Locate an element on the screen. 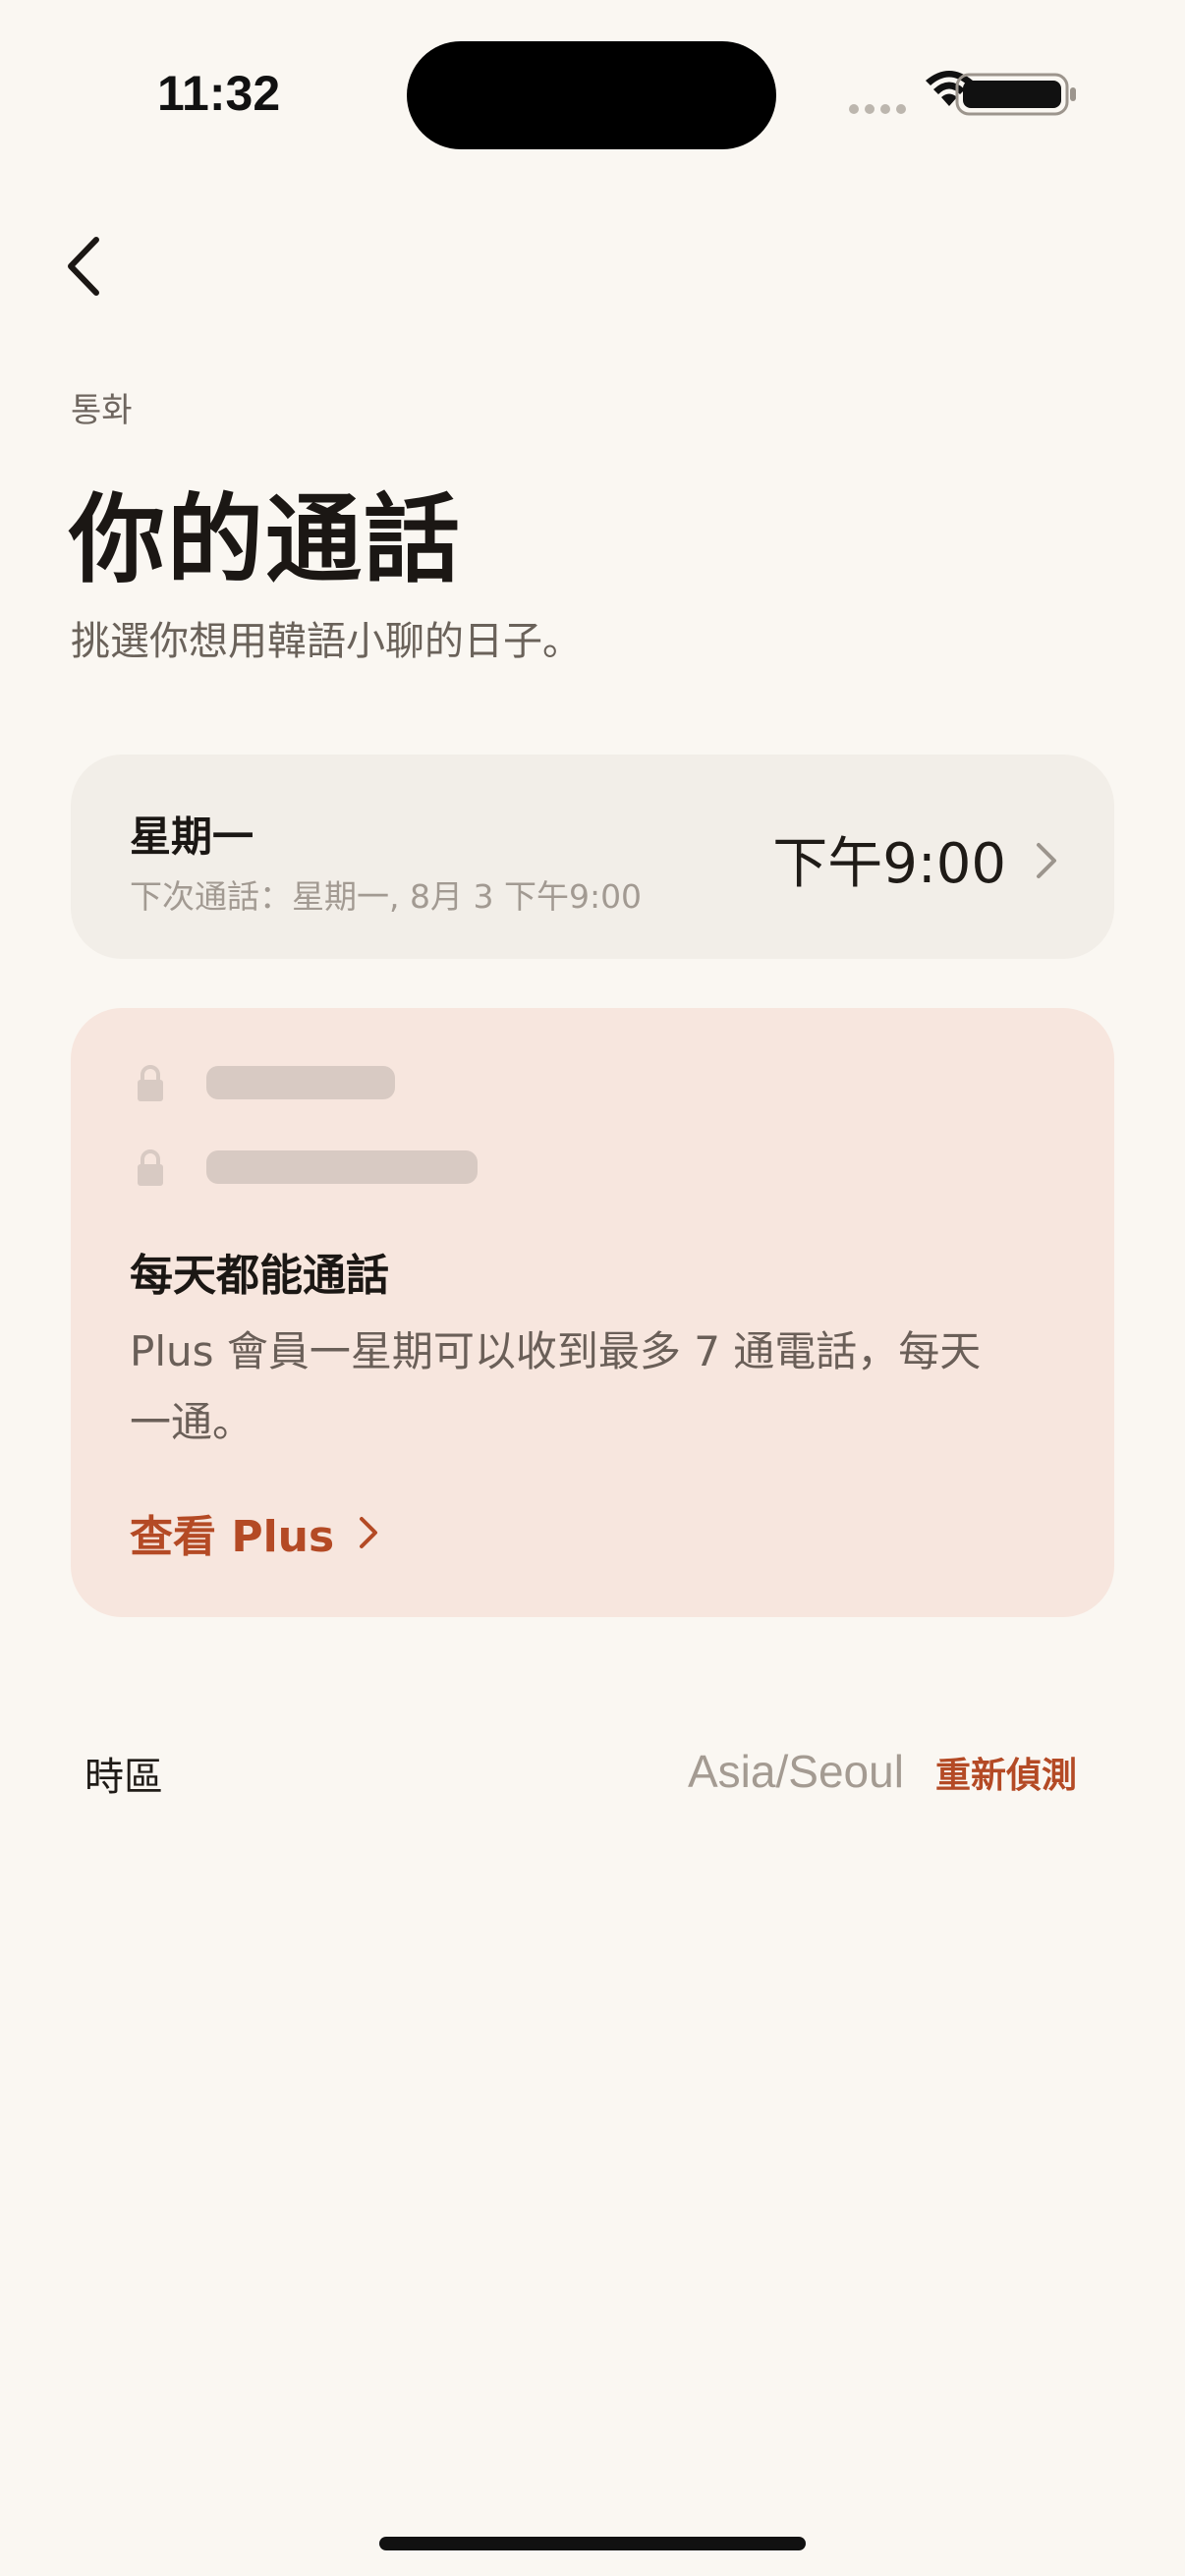  call-schedule-card: 星期一 下次通話：星期一, 8月 3 下午9:00 下午9:00 is located at coordinates (592, 857).